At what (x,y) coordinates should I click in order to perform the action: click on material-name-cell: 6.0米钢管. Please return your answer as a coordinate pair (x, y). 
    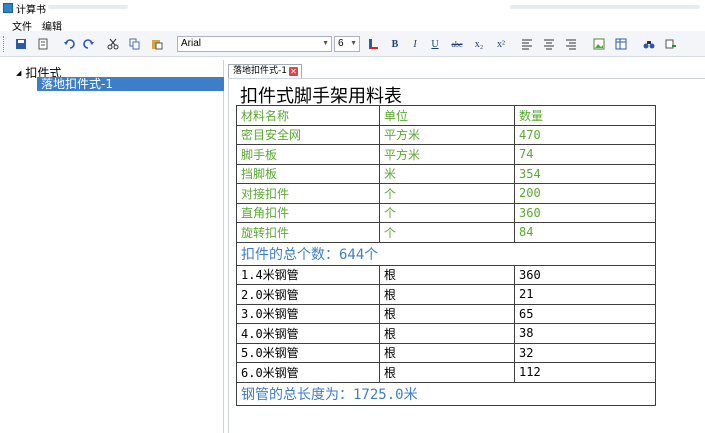
    Looking at the image, I should click on (308, 372).